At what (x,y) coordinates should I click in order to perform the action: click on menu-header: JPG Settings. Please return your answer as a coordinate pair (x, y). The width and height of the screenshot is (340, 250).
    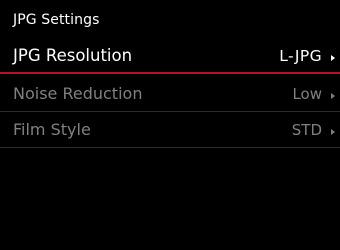
    Looking at the image, I should click on (170, 18).